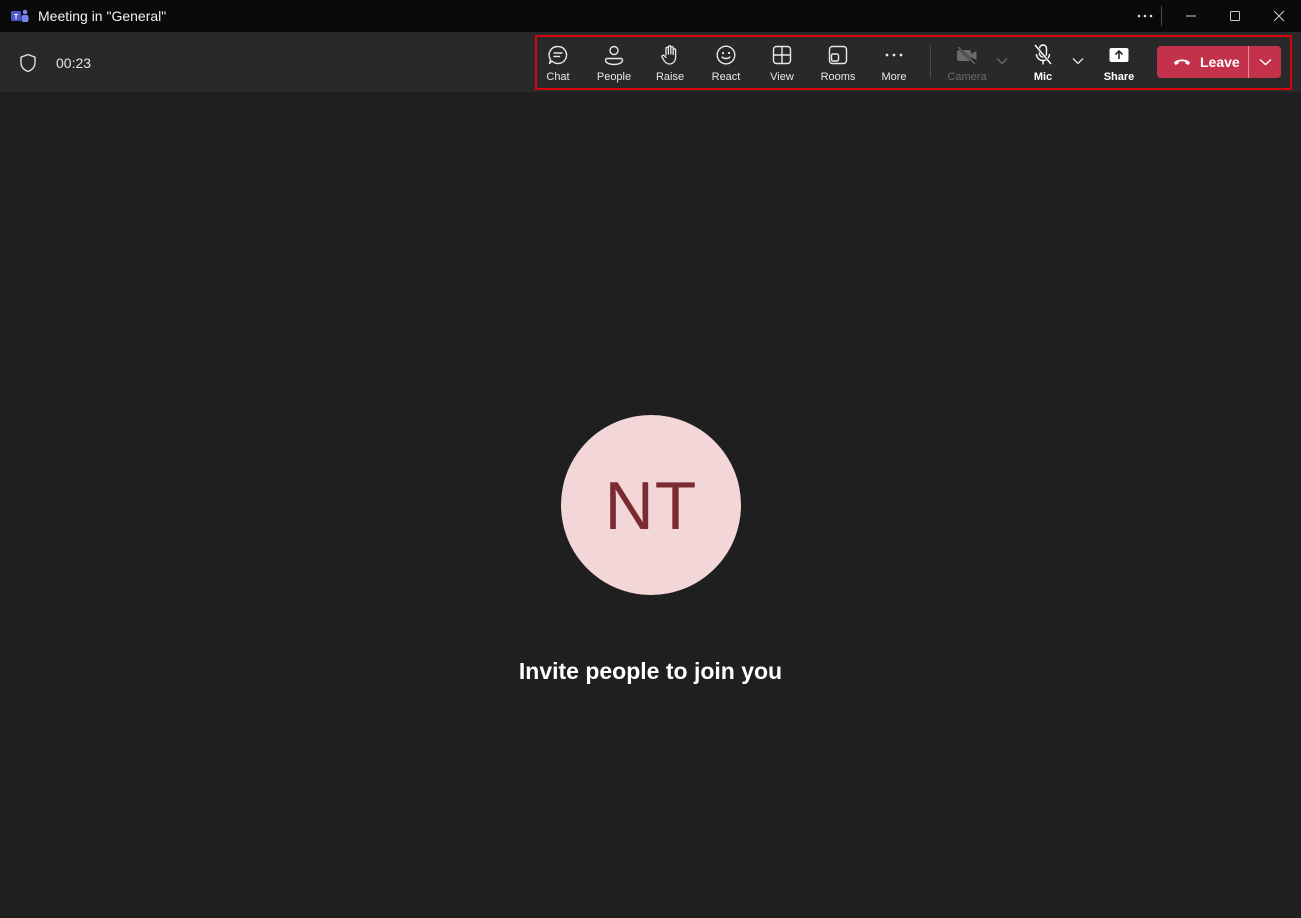 This screenshot has width=1301, height=918. Describe the element at coordinates (782, 55) in the screenshot. I see `grid-view-icon` at that location.